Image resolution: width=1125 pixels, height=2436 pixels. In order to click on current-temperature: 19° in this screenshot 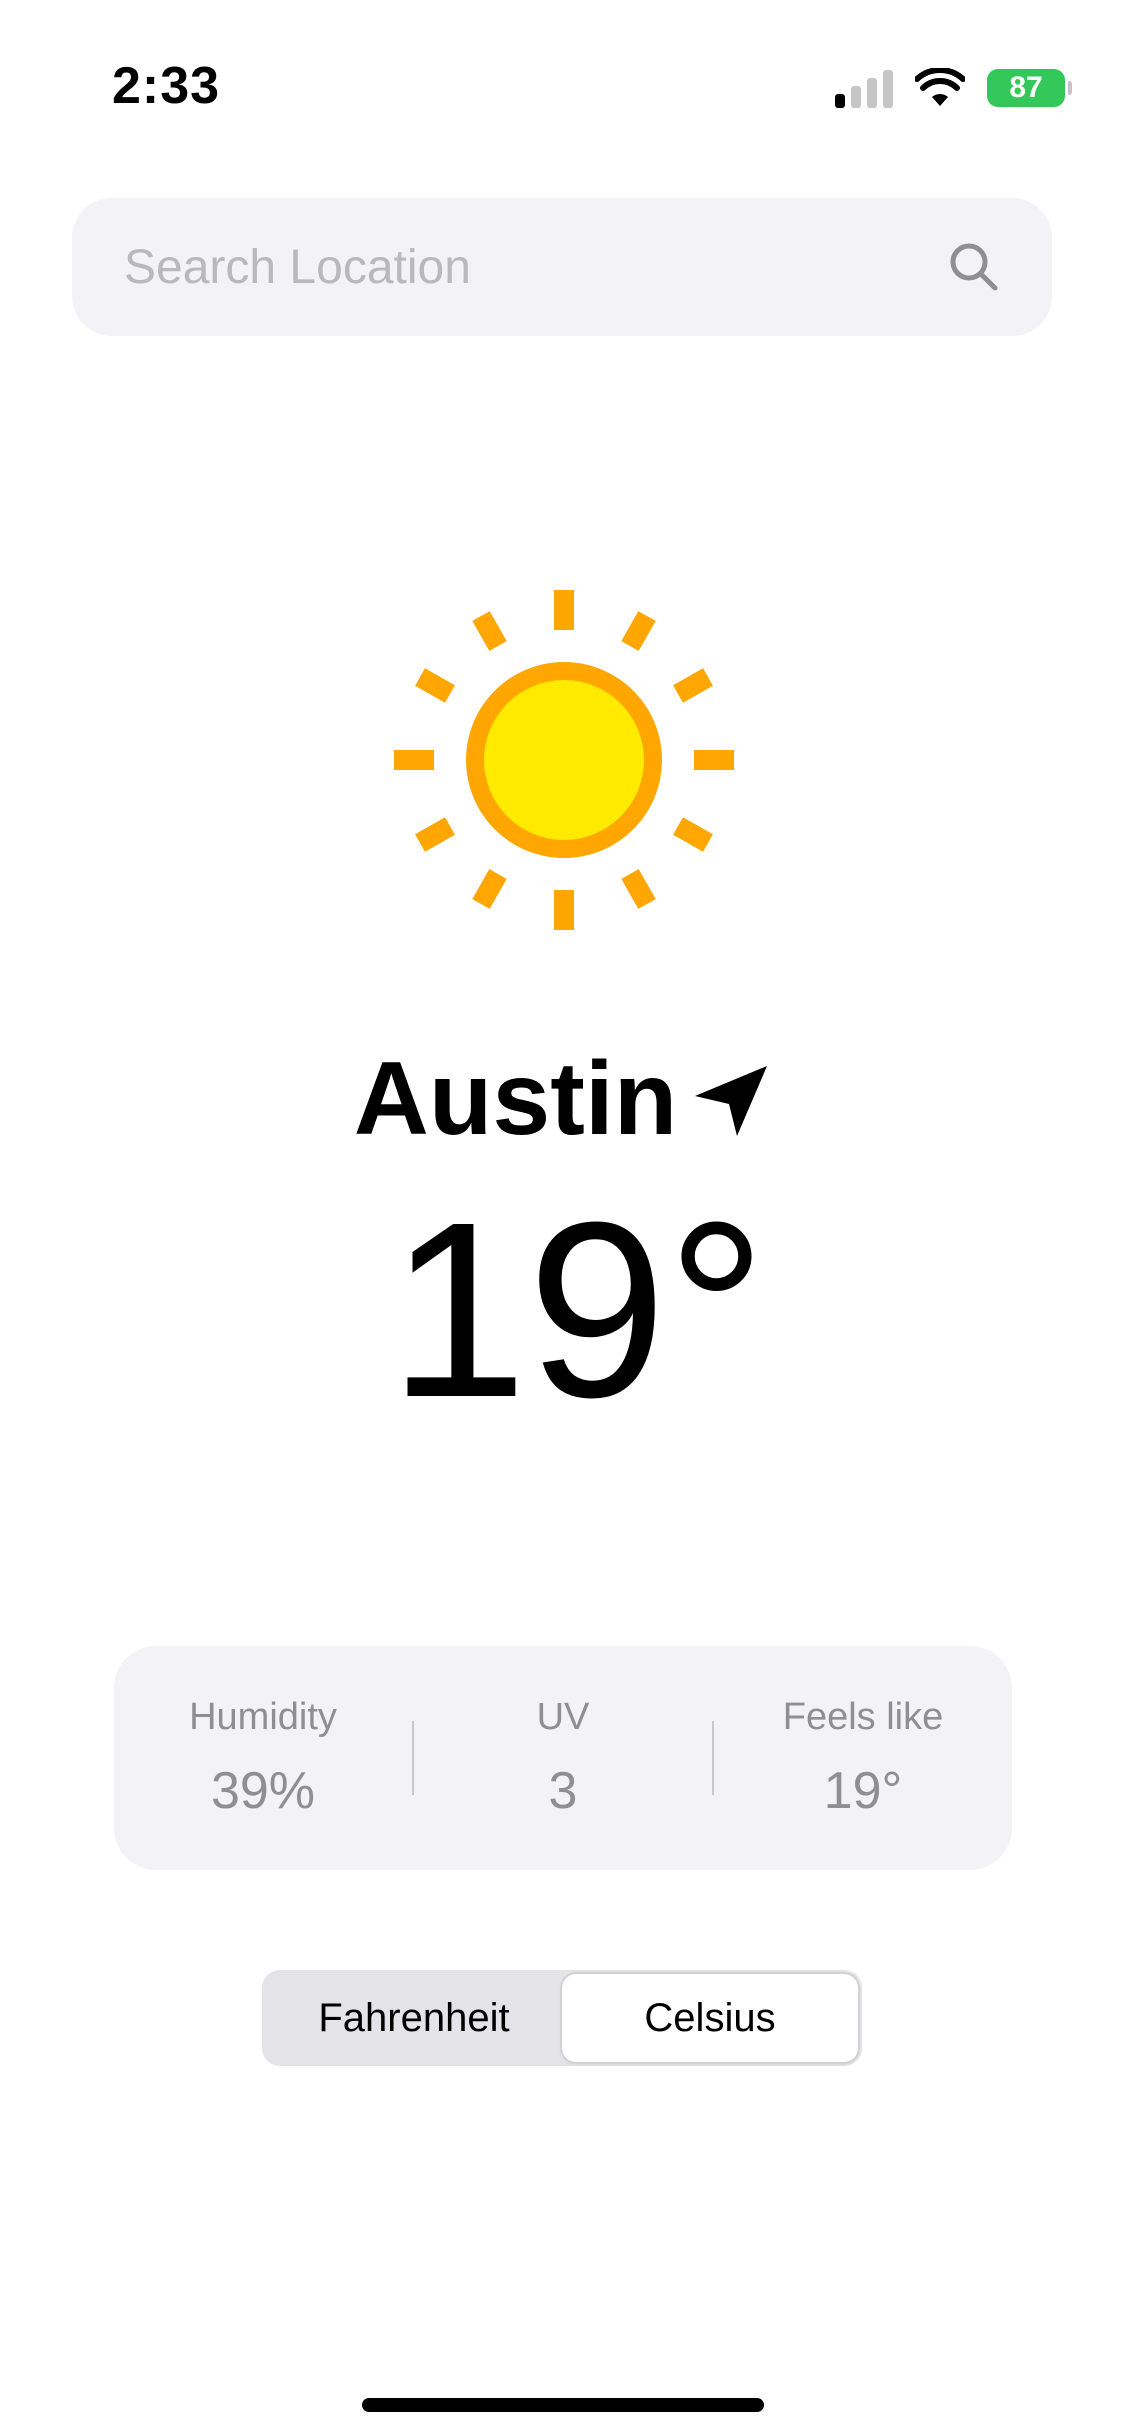, I will do `click(577, 1309)`.